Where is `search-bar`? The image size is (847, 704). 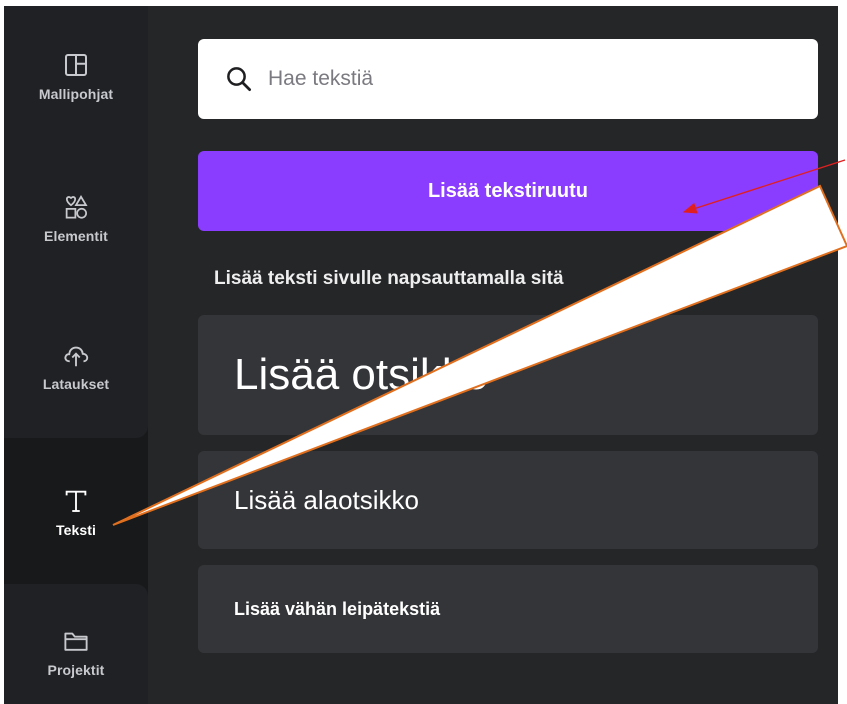
search-bar is located at coordinates (508, 79).